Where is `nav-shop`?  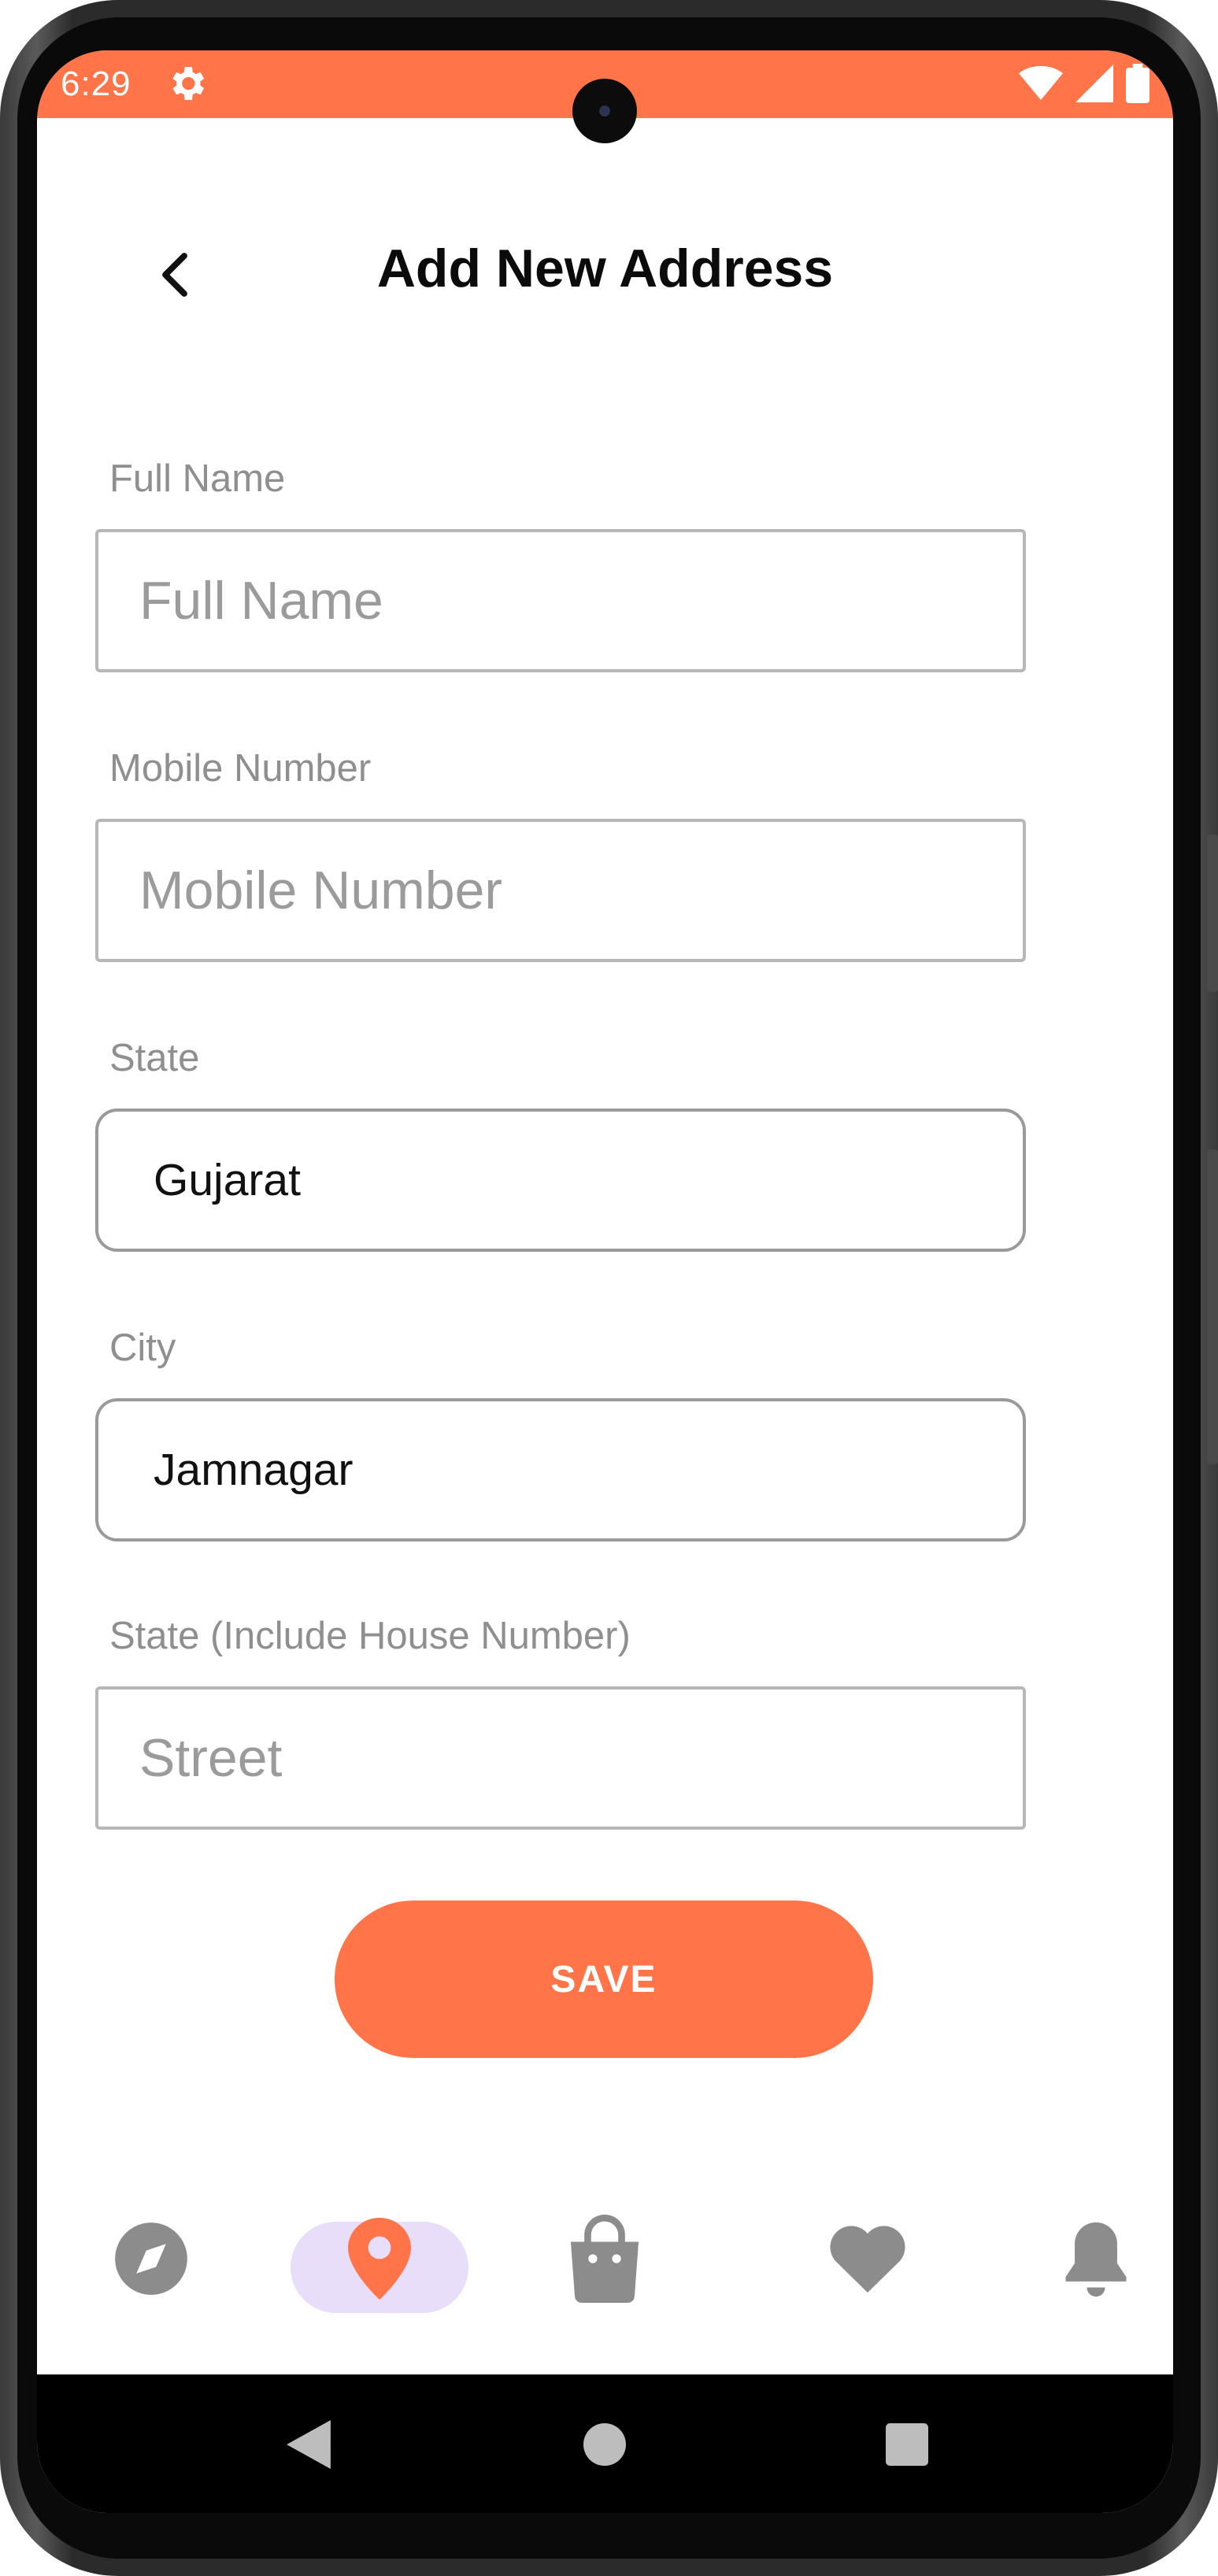 nav-shop is located at coordinates (604, 2259).